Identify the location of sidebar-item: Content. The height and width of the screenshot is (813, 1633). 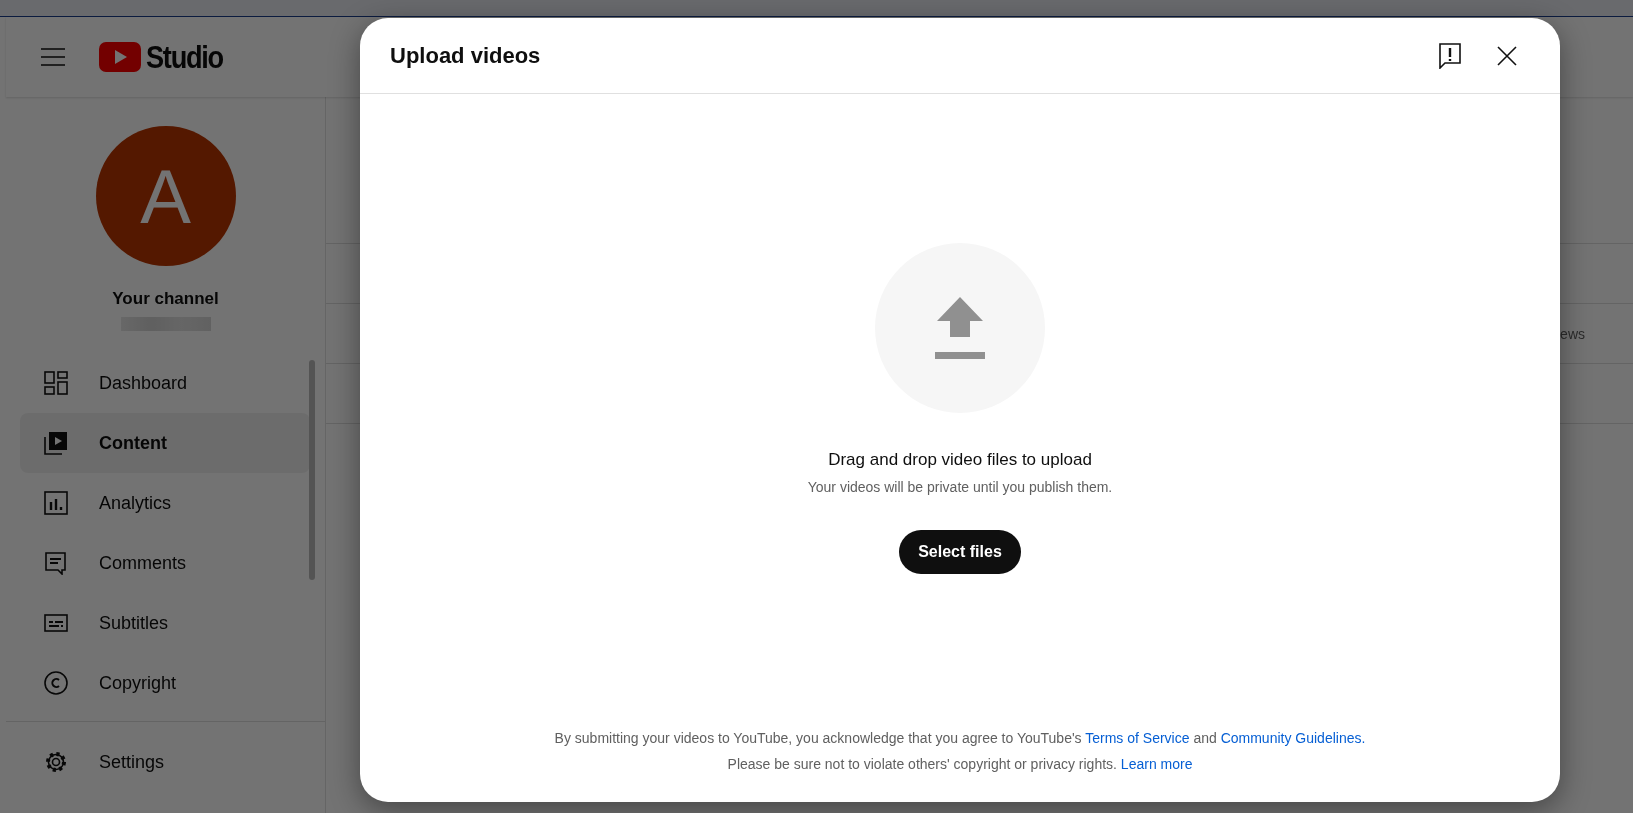
(165, 443).